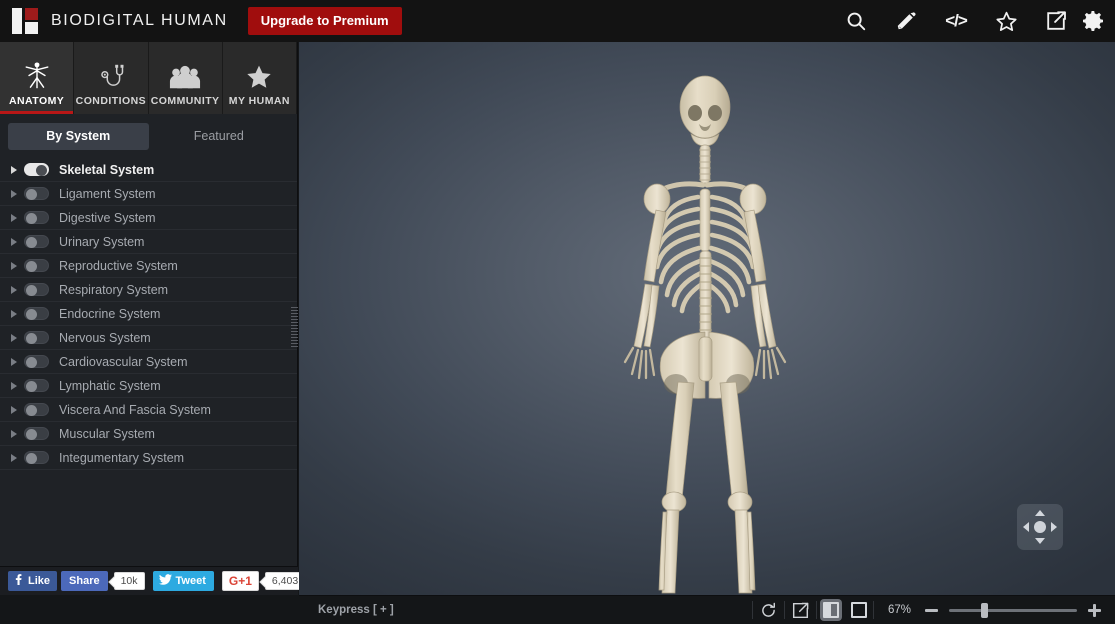 The height and width of the screenshot is (624, 1115). Describe the element at coordinates (1094, 610) in the screenshot. I see `zoom-in-button` at that location.